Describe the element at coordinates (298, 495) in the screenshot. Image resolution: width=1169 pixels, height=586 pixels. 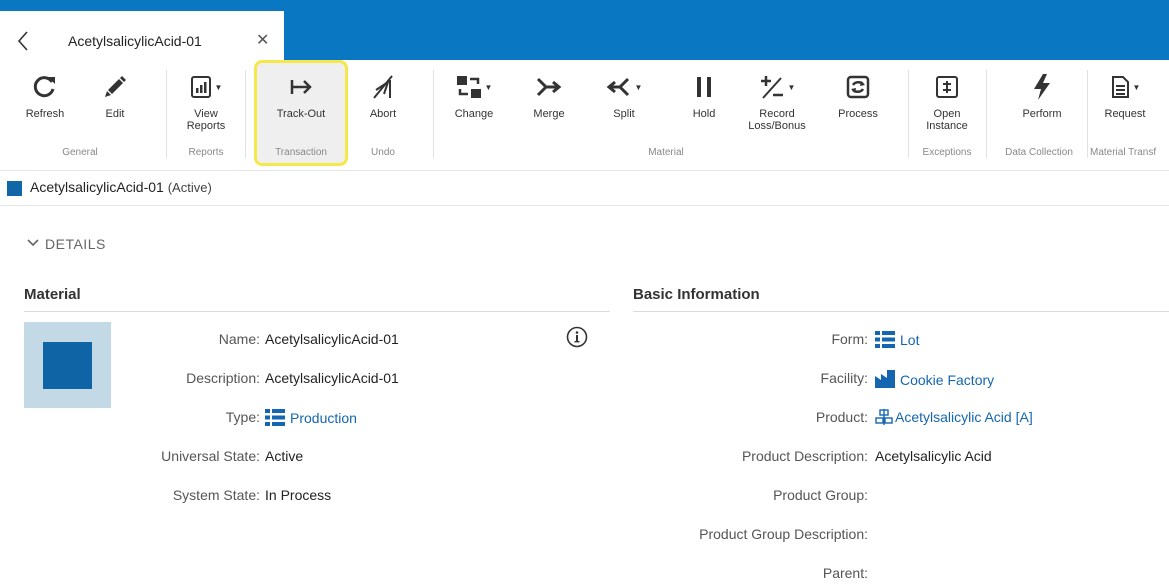
I see `system-state-value: In Process` at that location.